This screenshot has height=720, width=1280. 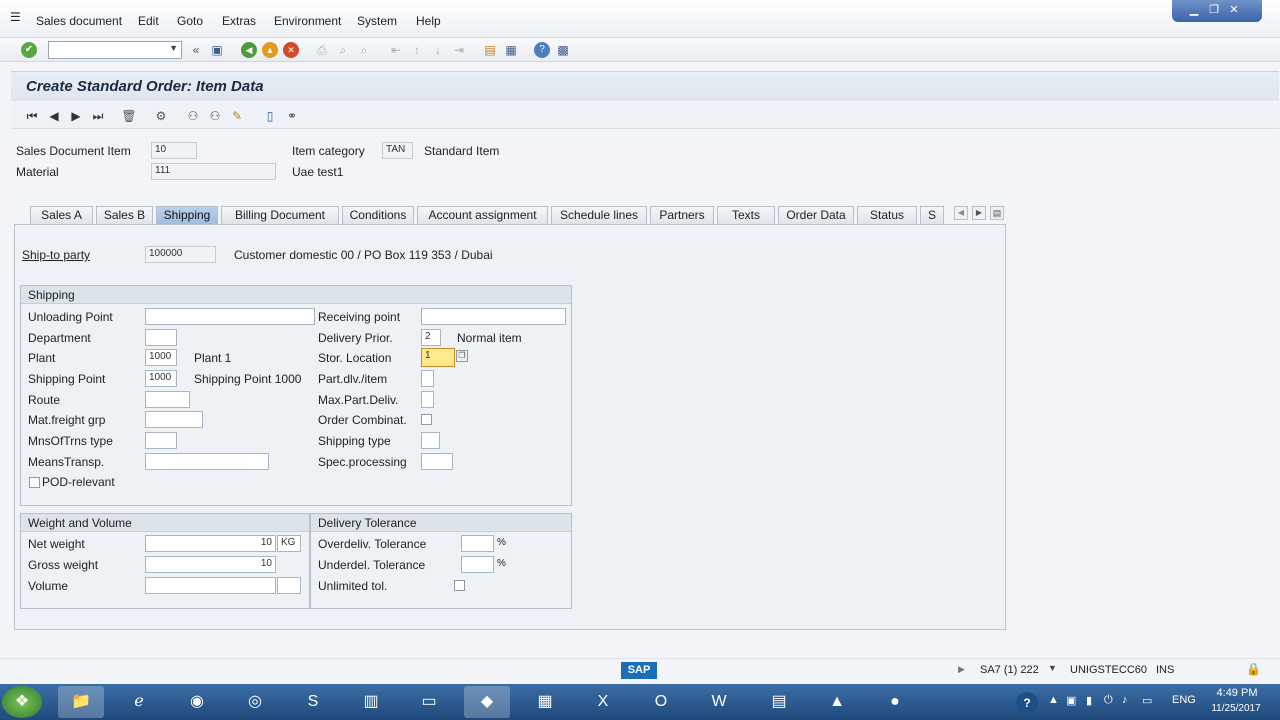 What do you see at coordinates (426, 419) in the screenshot?
I see `order-combinat-checkbox` at bounding box center [426, 419].